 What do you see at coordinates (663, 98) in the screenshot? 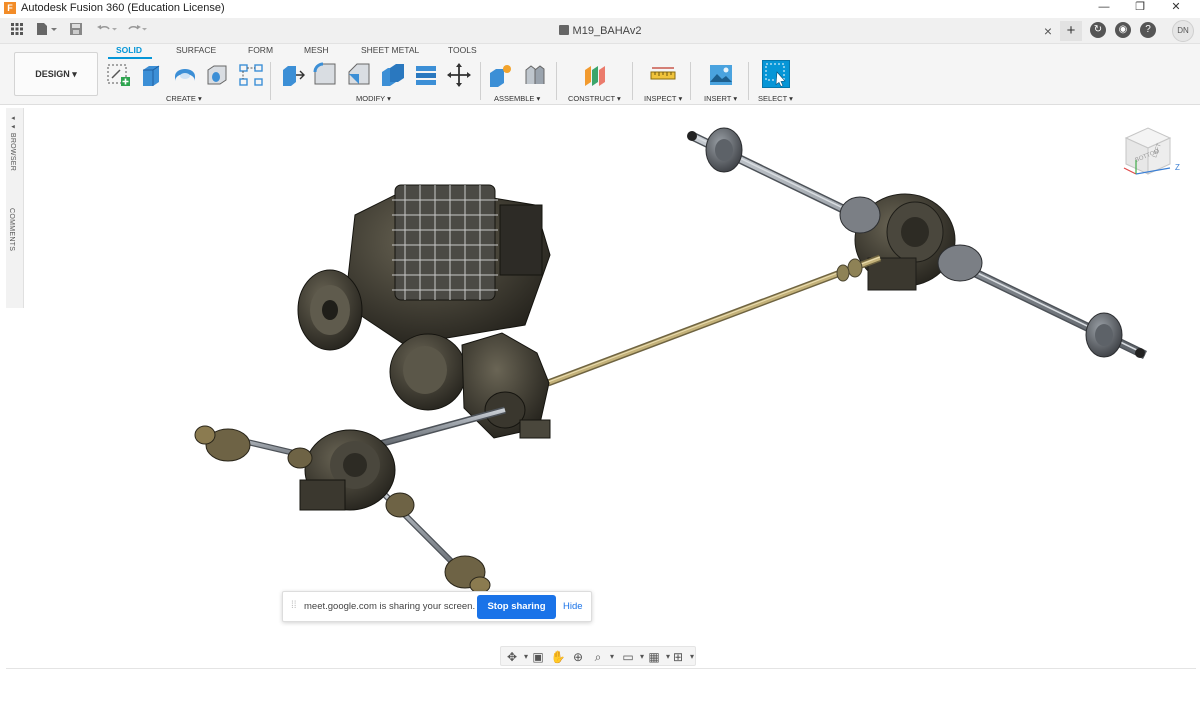
I see `inspect-menu: INSPECT ▾` at bounding box center [663, 98].